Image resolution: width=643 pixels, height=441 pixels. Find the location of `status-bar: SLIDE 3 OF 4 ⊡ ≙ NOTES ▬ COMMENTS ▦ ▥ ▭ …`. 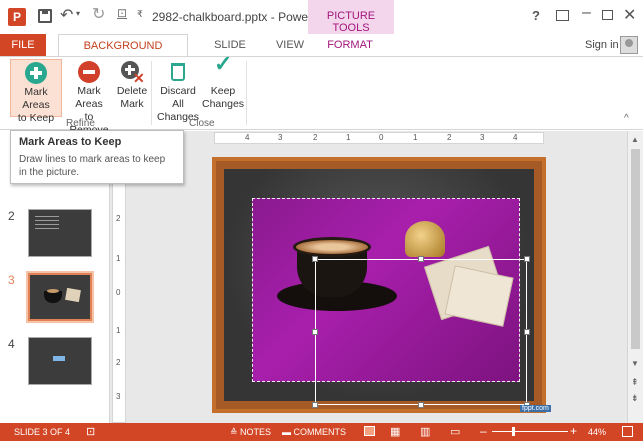

status-bar: SLIDE 3 OF 4 ⊡ ≙ NOTES ▬ COMMENTS ▦ ▥ ▭ … is located at coordinates (321, 432).